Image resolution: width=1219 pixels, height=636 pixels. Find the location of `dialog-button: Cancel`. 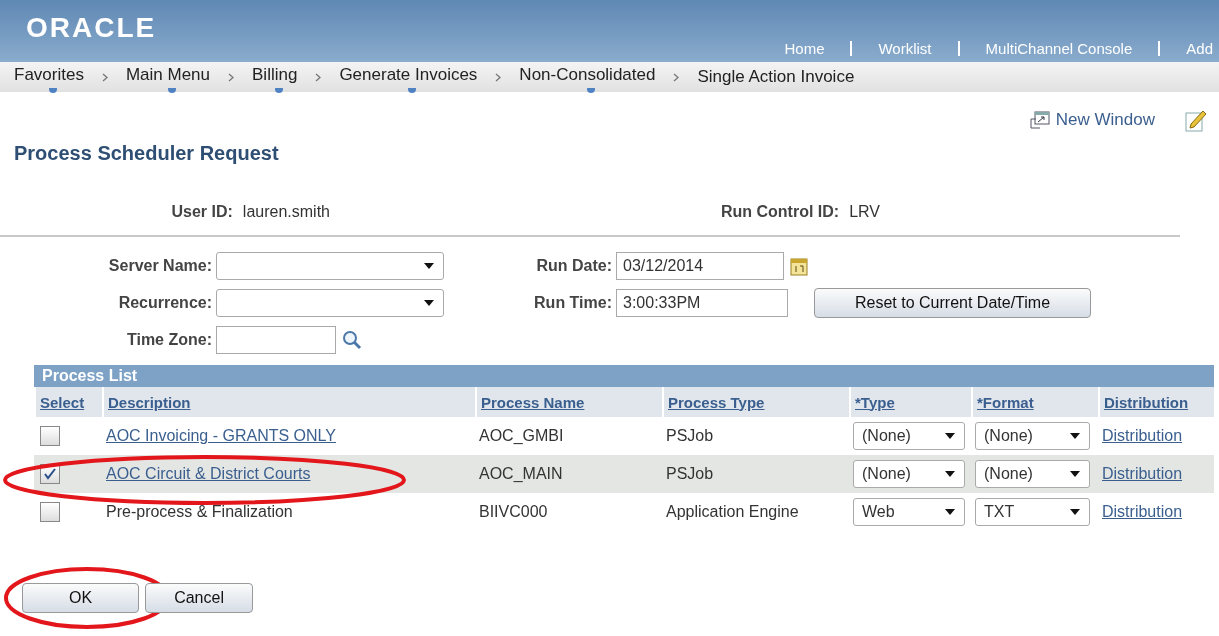

dialog-button: Cancel is located at coordinates (199, 598).